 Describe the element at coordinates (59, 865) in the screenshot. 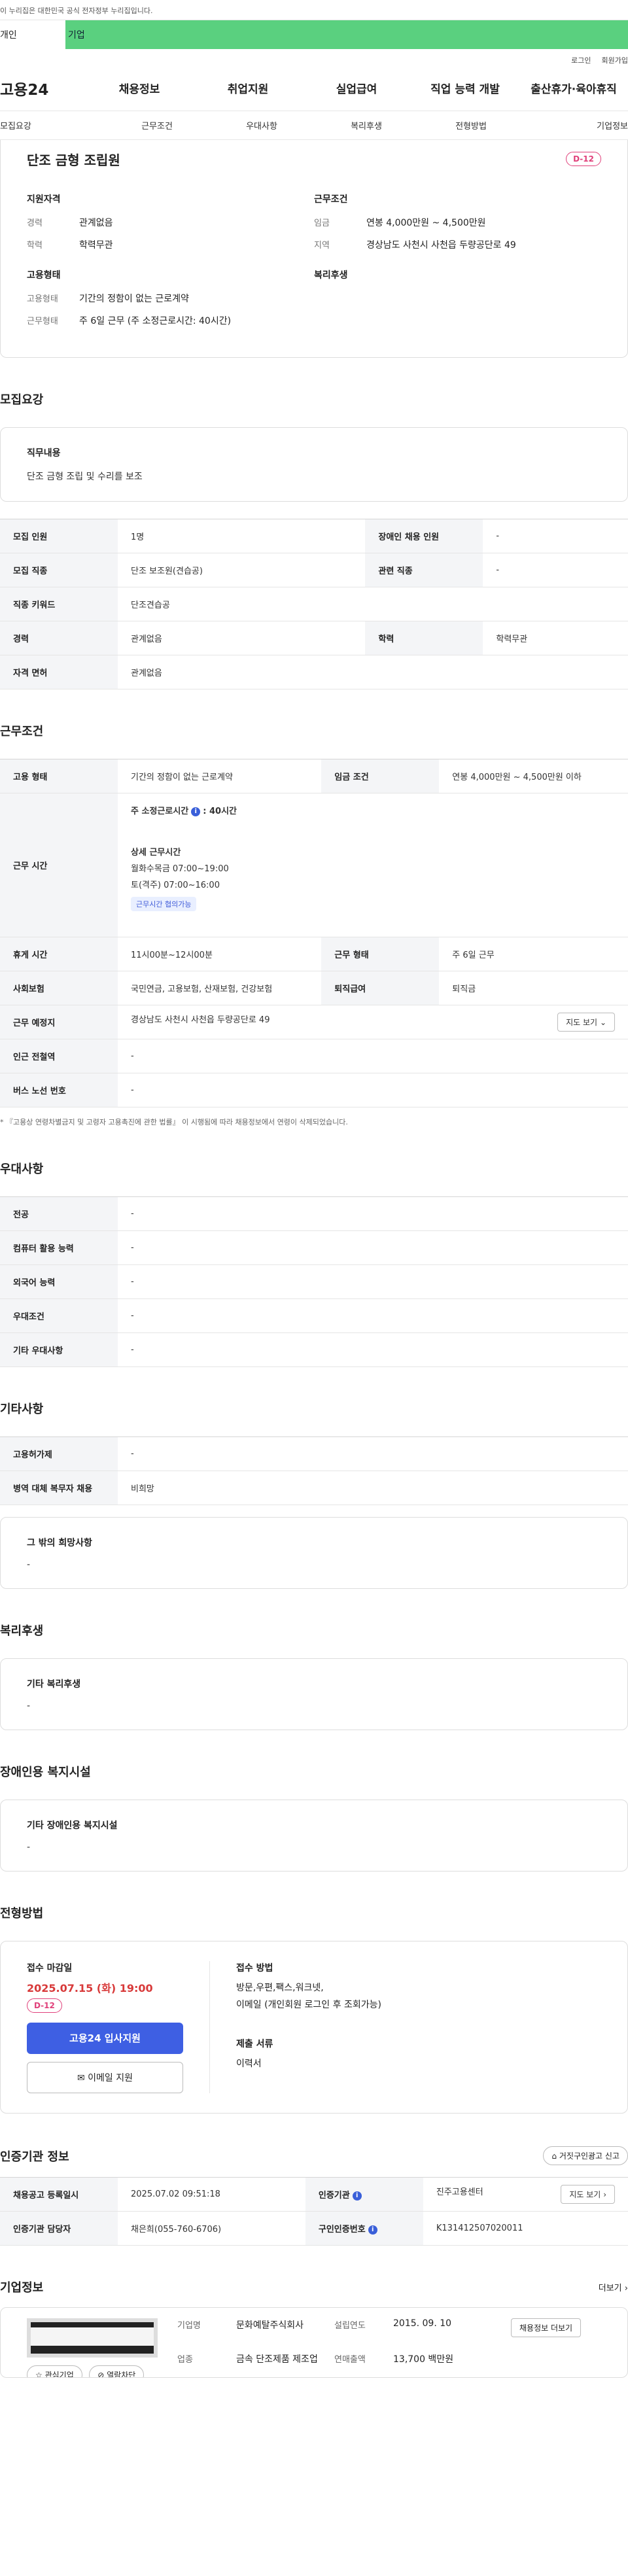

I see `table-header: 근무 시간` at that location.